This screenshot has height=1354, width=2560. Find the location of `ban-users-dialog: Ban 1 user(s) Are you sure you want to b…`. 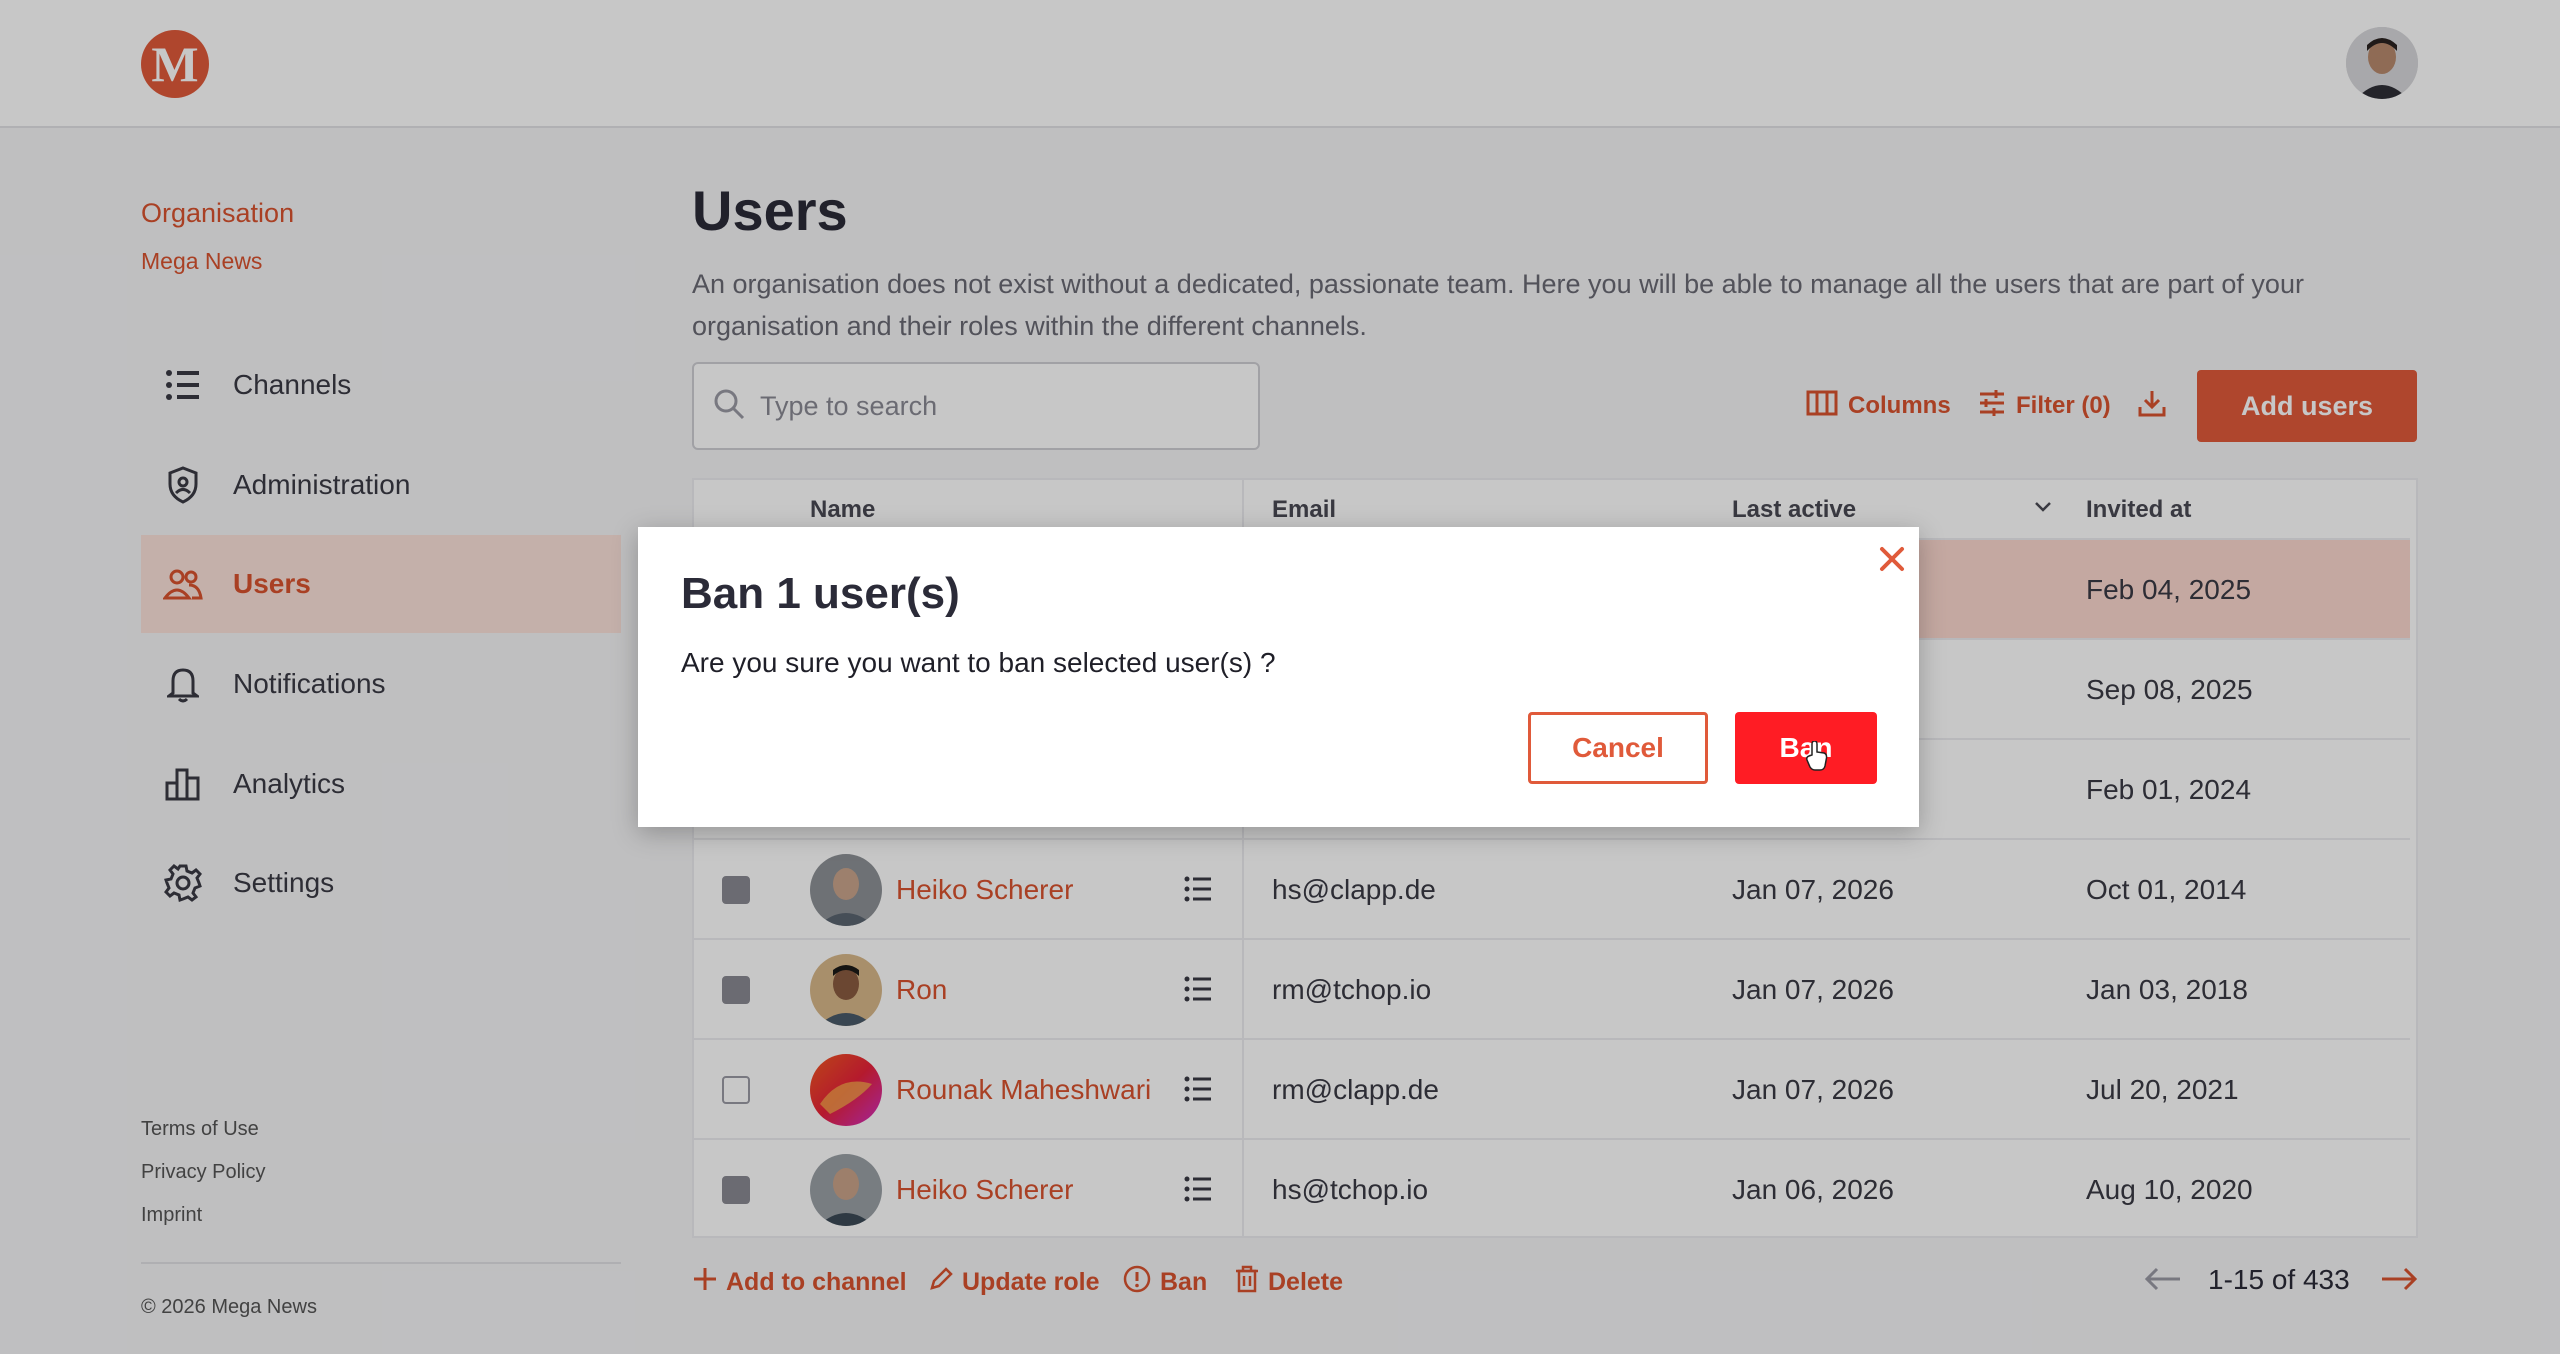

ban-users-dialog: Ban 1 user(s) Are you sure you want to b… is located at coordinates (1278, 677).